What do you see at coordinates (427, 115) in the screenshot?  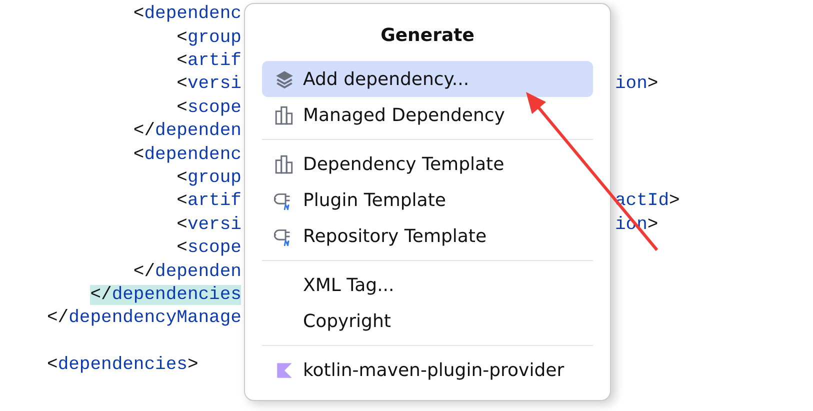 I see `menu-item: Managed Dependency` at bounding box center [427, 115].